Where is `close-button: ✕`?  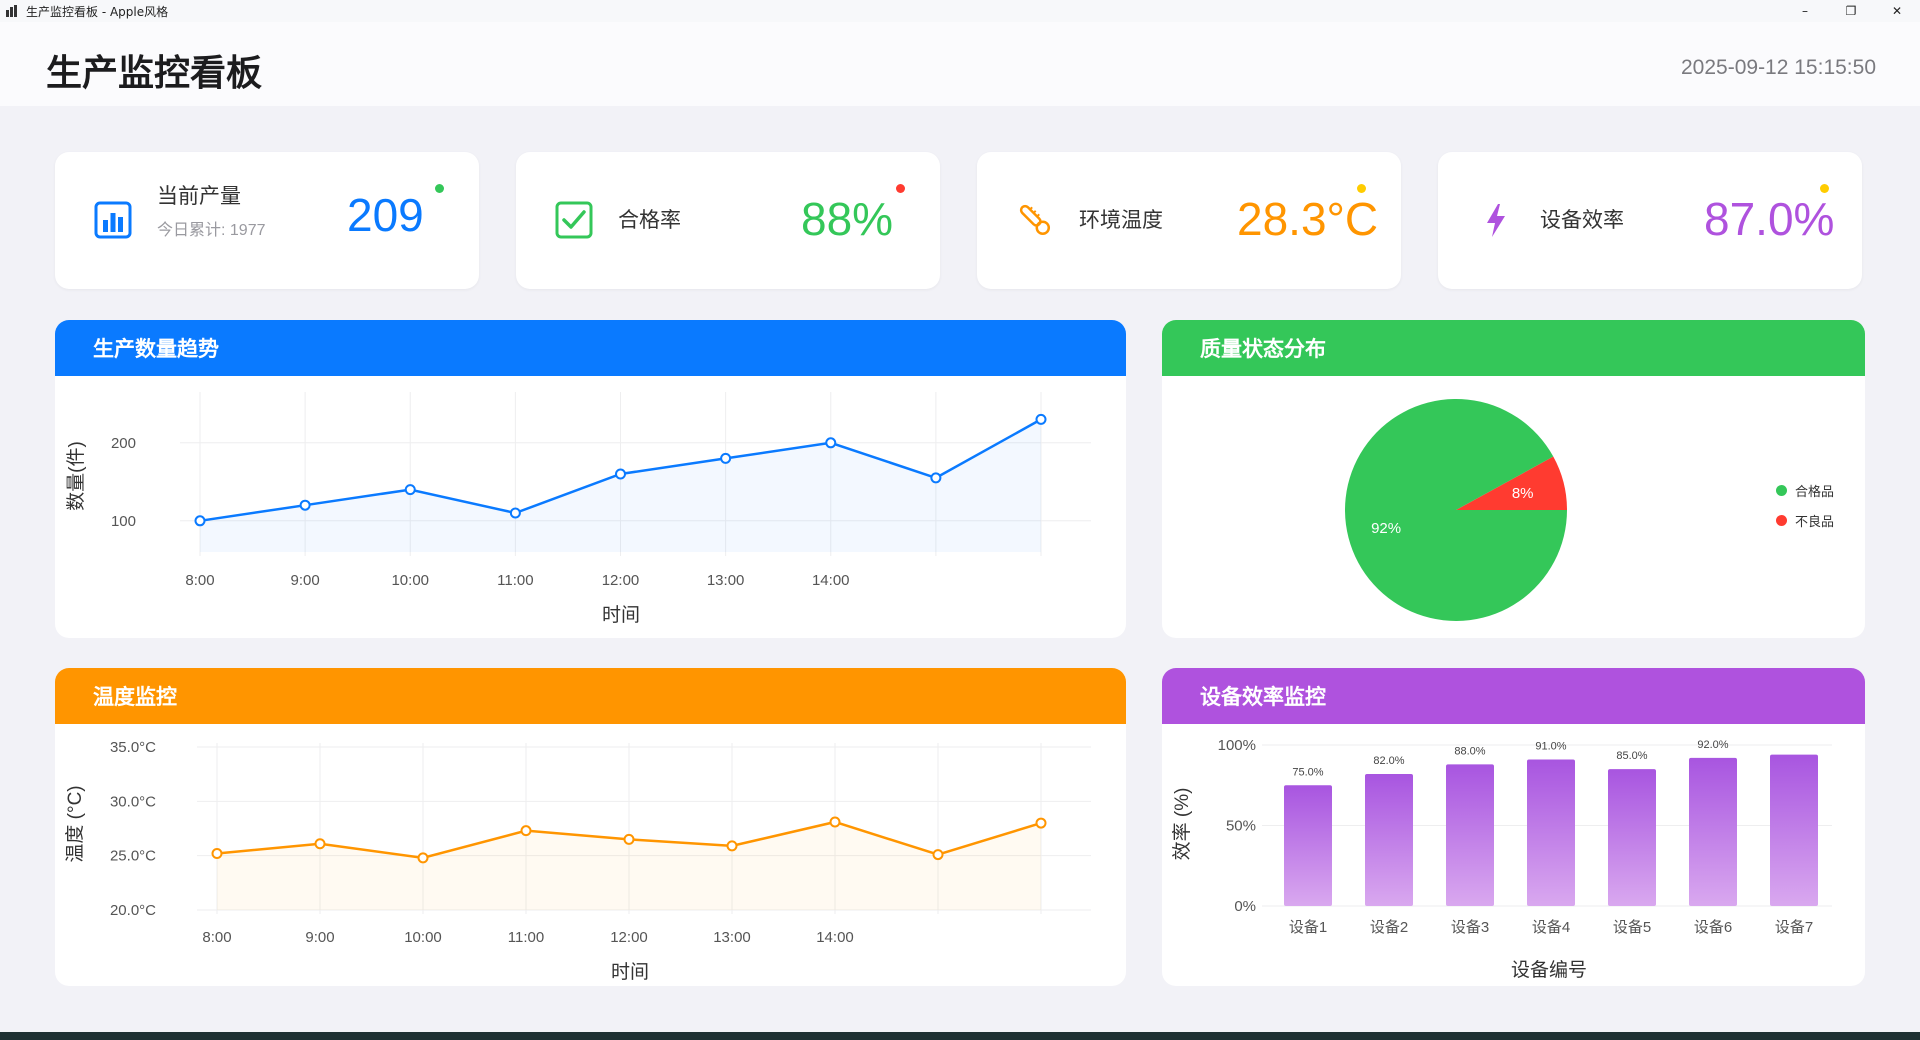
close-button: ✕ is located at coordinates (1897, 11).